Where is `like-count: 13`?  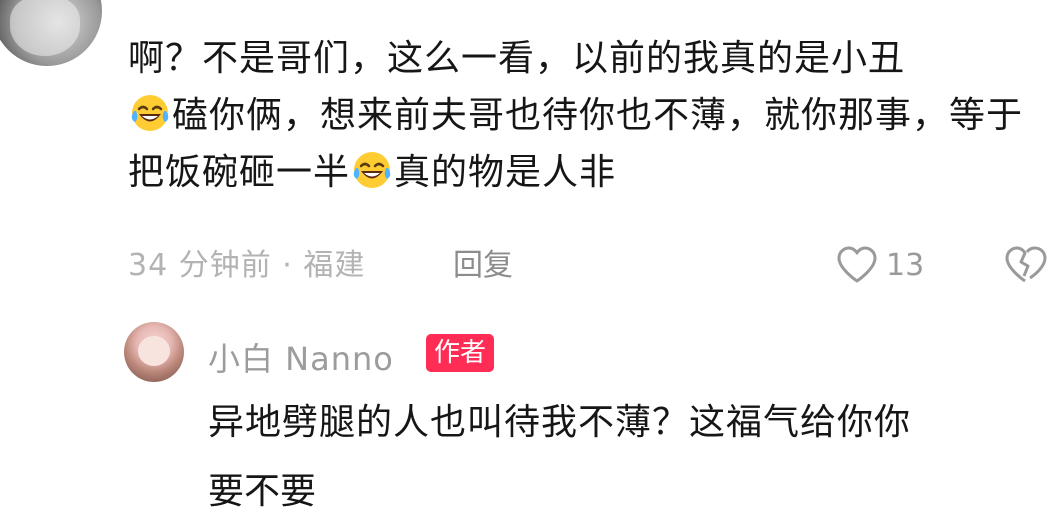 like-count: 13 is located at coordinates (905, 265).